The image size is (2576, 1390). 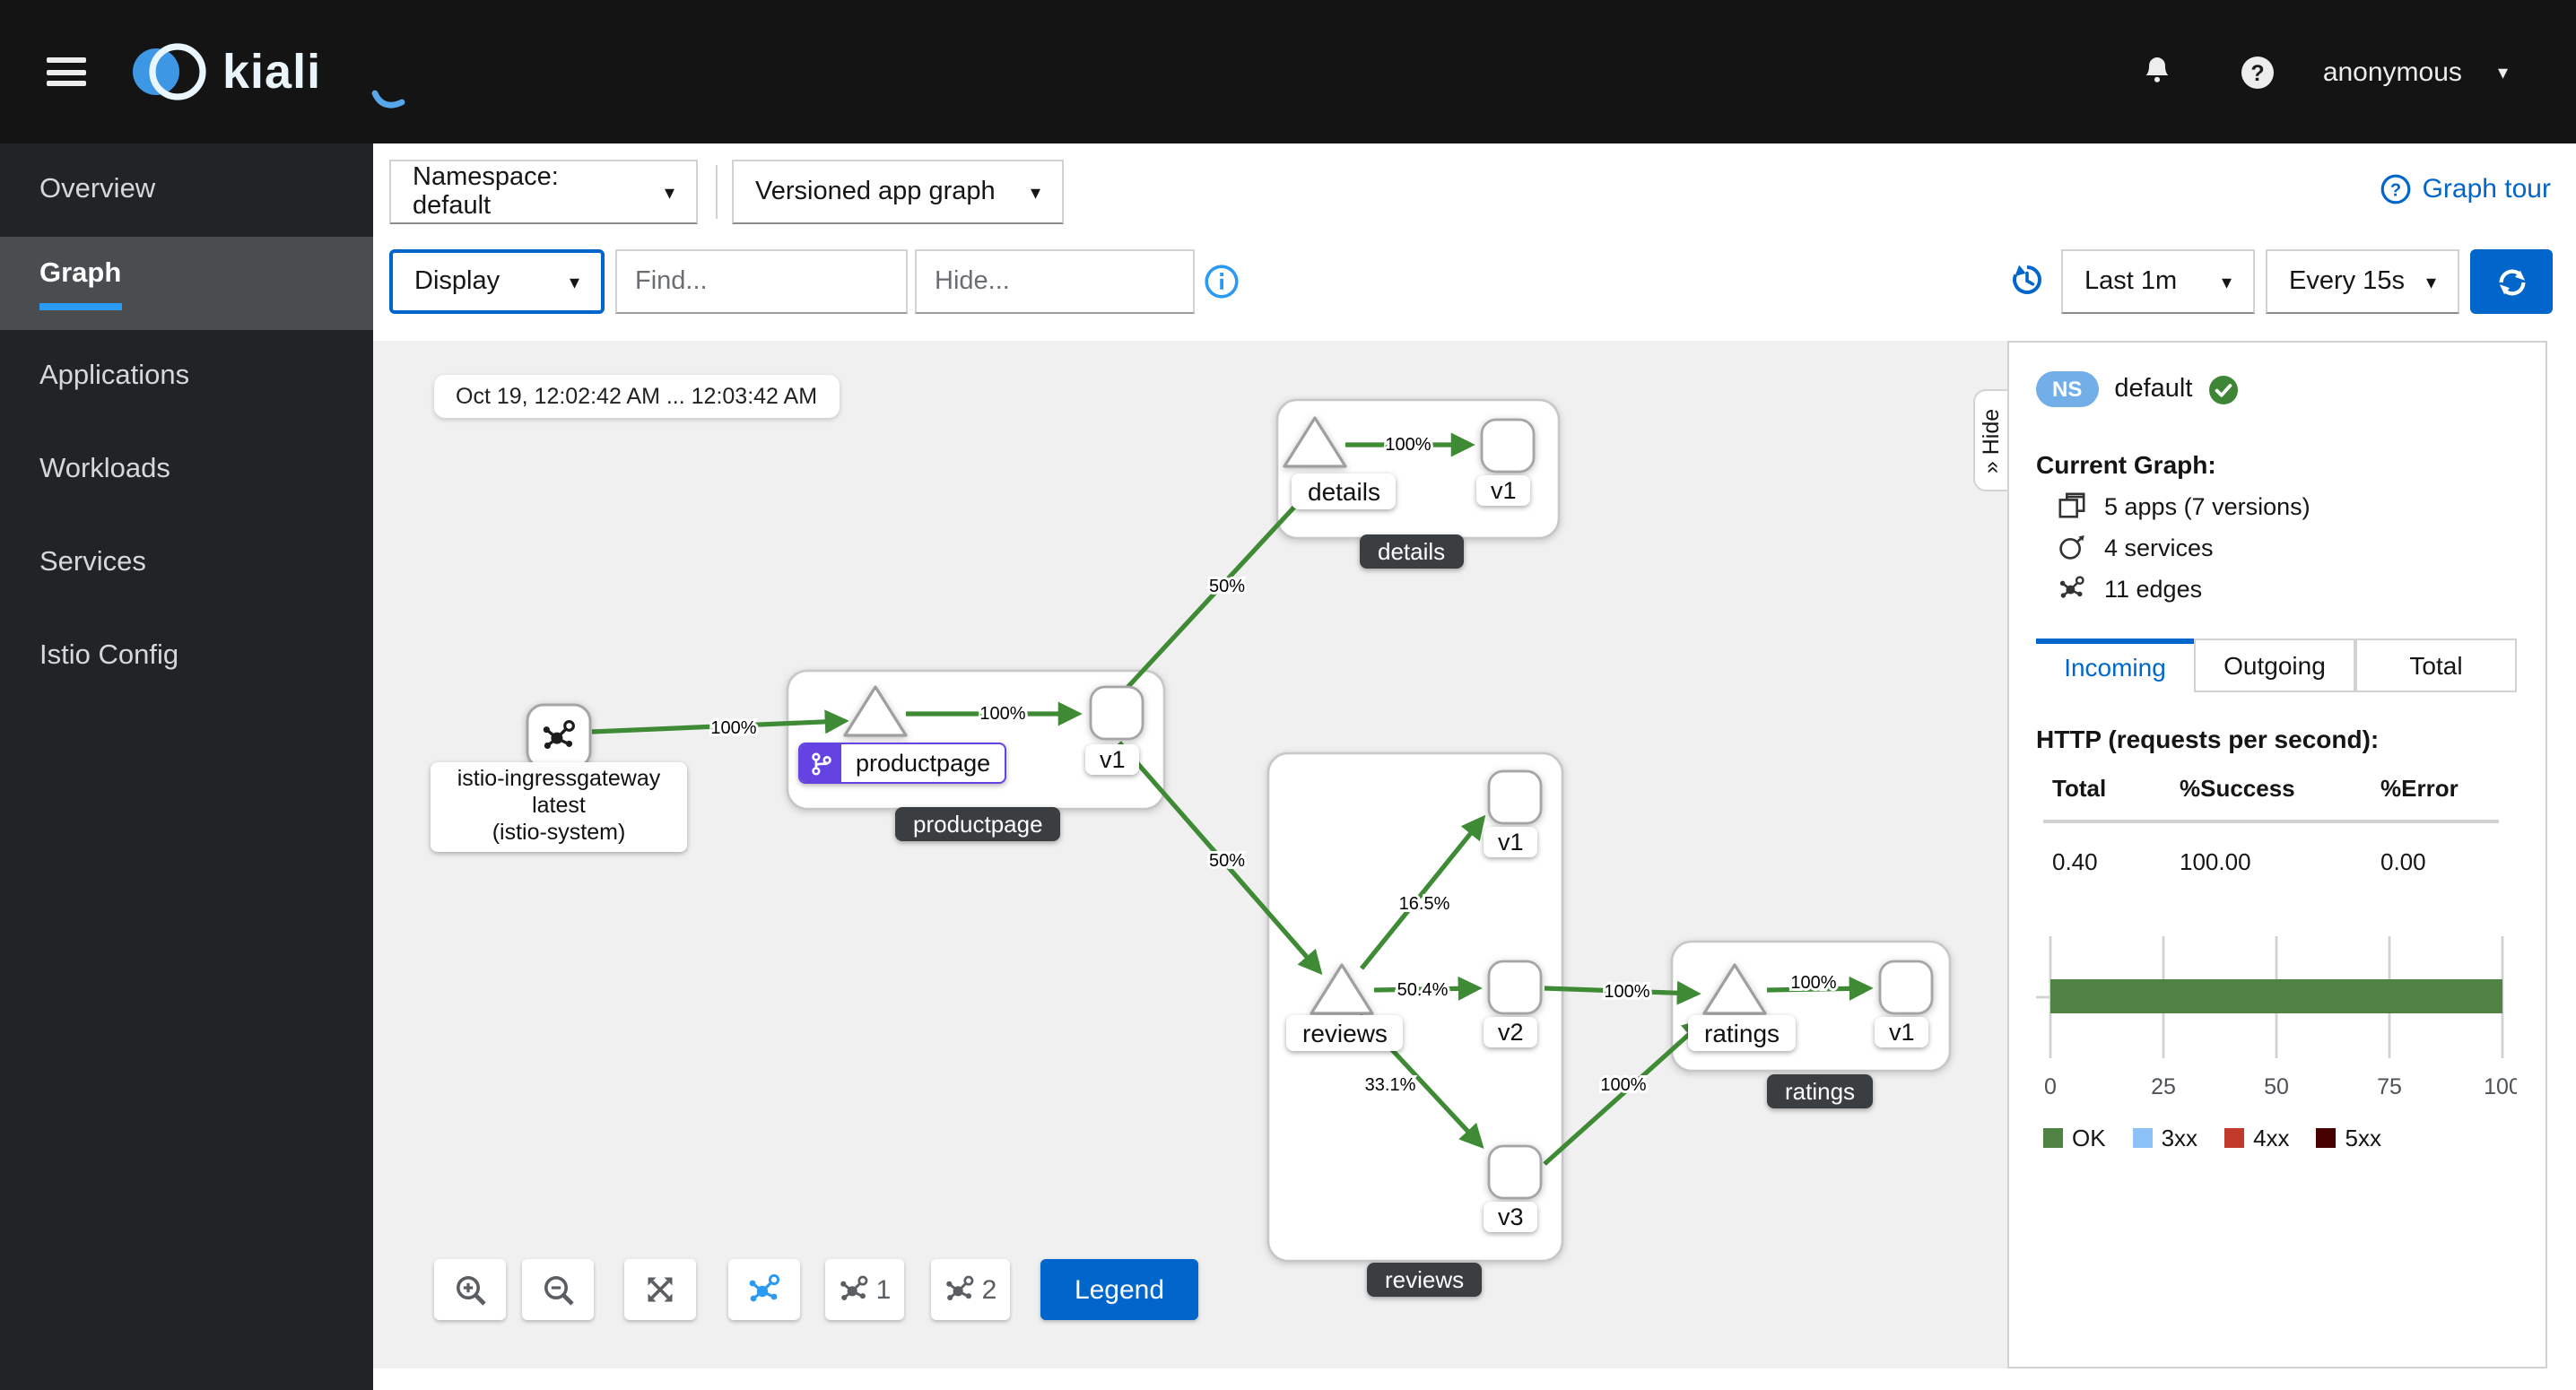 What do you see at coordinates (2503, 71) in the screenshot?
I see `user-menu-caret-icon: ▾` at bounding box center [2503, 71].